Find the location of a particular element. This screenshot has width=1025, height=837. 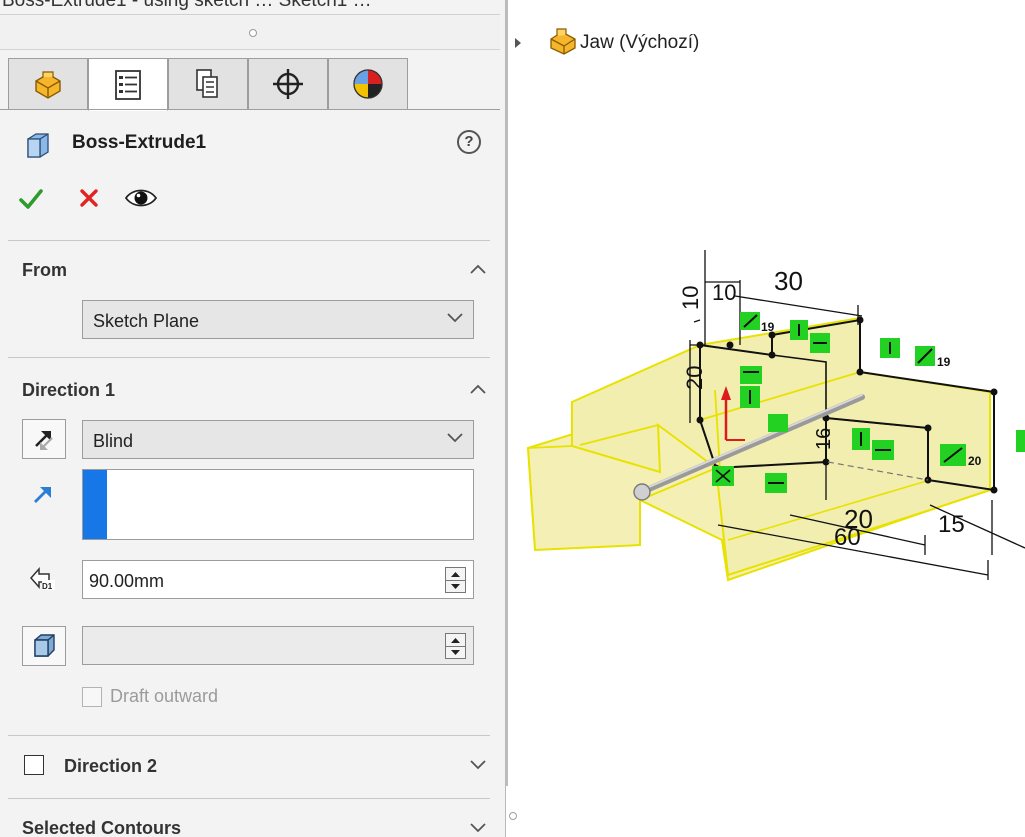

from-section-title: From is located at coordinates (44, 270).